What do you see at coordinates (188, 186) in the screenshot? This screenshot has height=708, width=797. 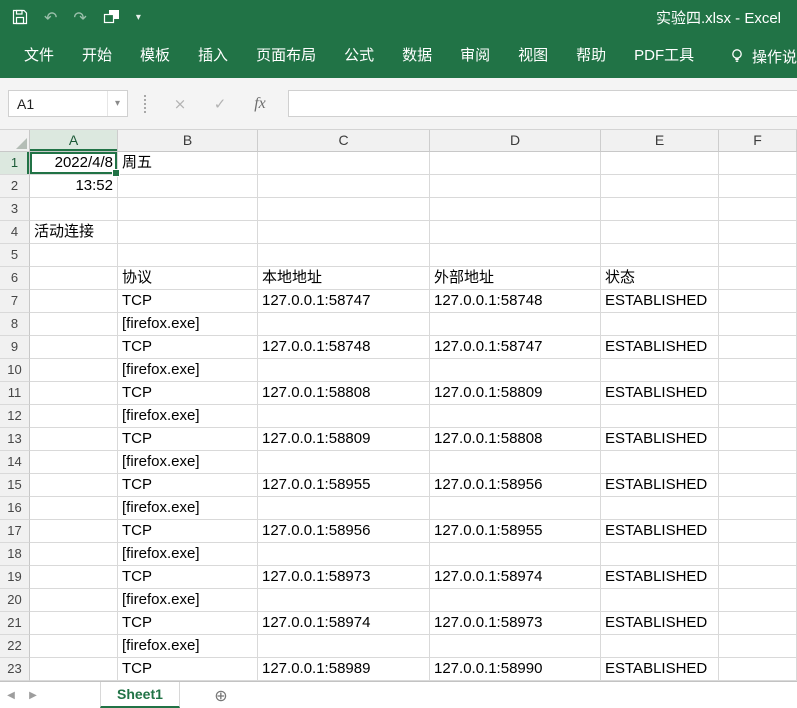 I see `cell-B2` at bounding box center [188, 186].